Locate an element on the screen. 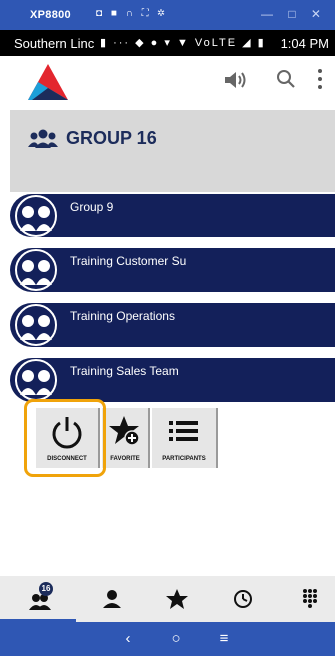  list-icon is located at coordinates (183, 431).